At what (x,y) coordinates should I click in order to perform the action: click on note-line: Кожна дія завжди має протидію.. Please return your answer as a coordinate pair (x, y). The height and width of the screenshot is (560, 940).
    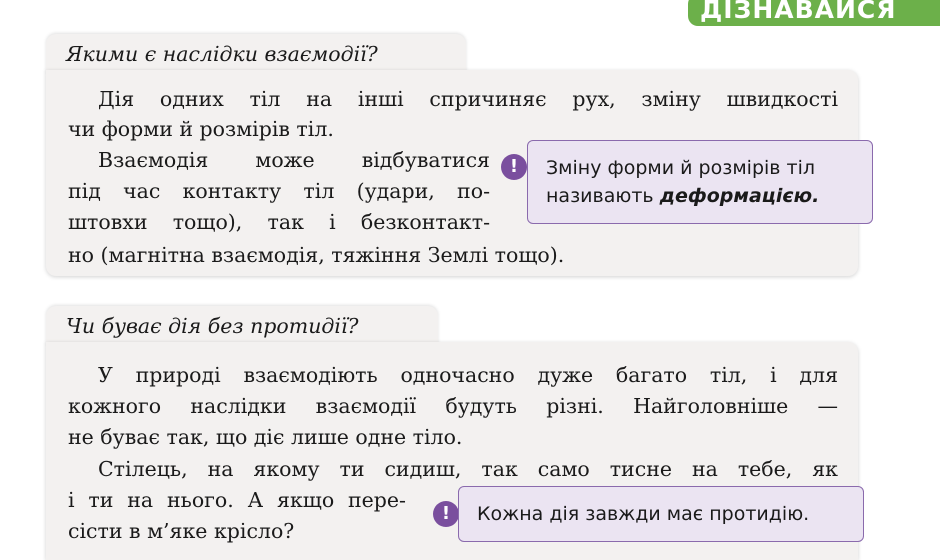
    Looking at the image, I should click on (643, 514).